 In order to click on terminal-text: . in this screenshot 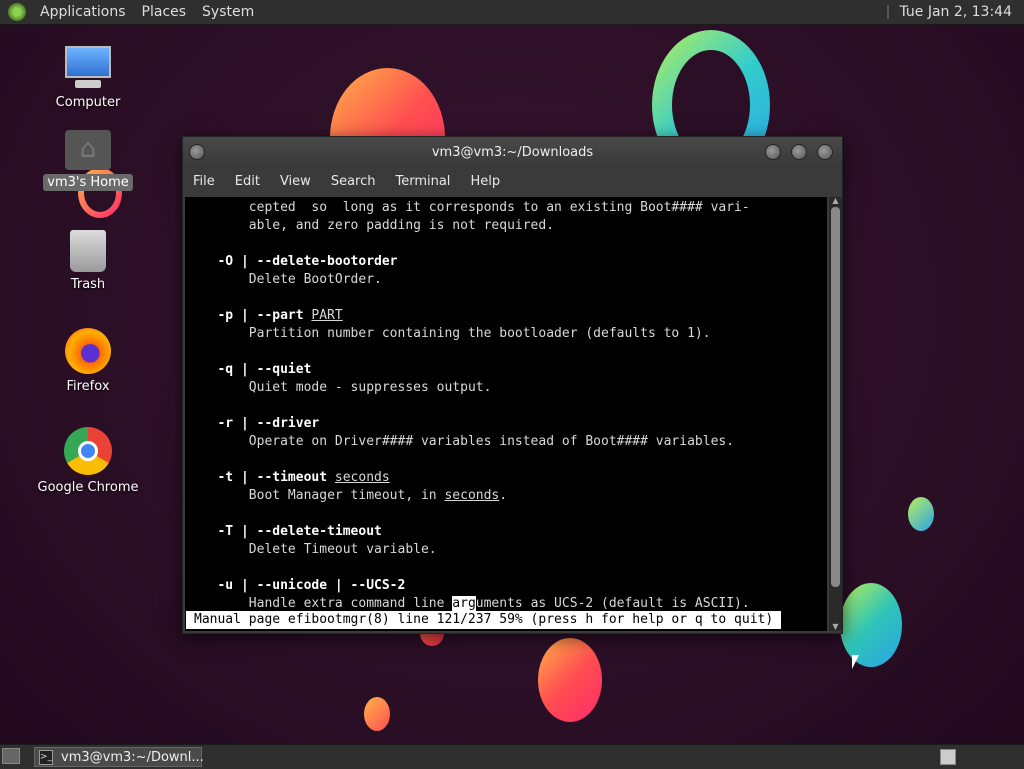, I will do `click(503, 495)`.